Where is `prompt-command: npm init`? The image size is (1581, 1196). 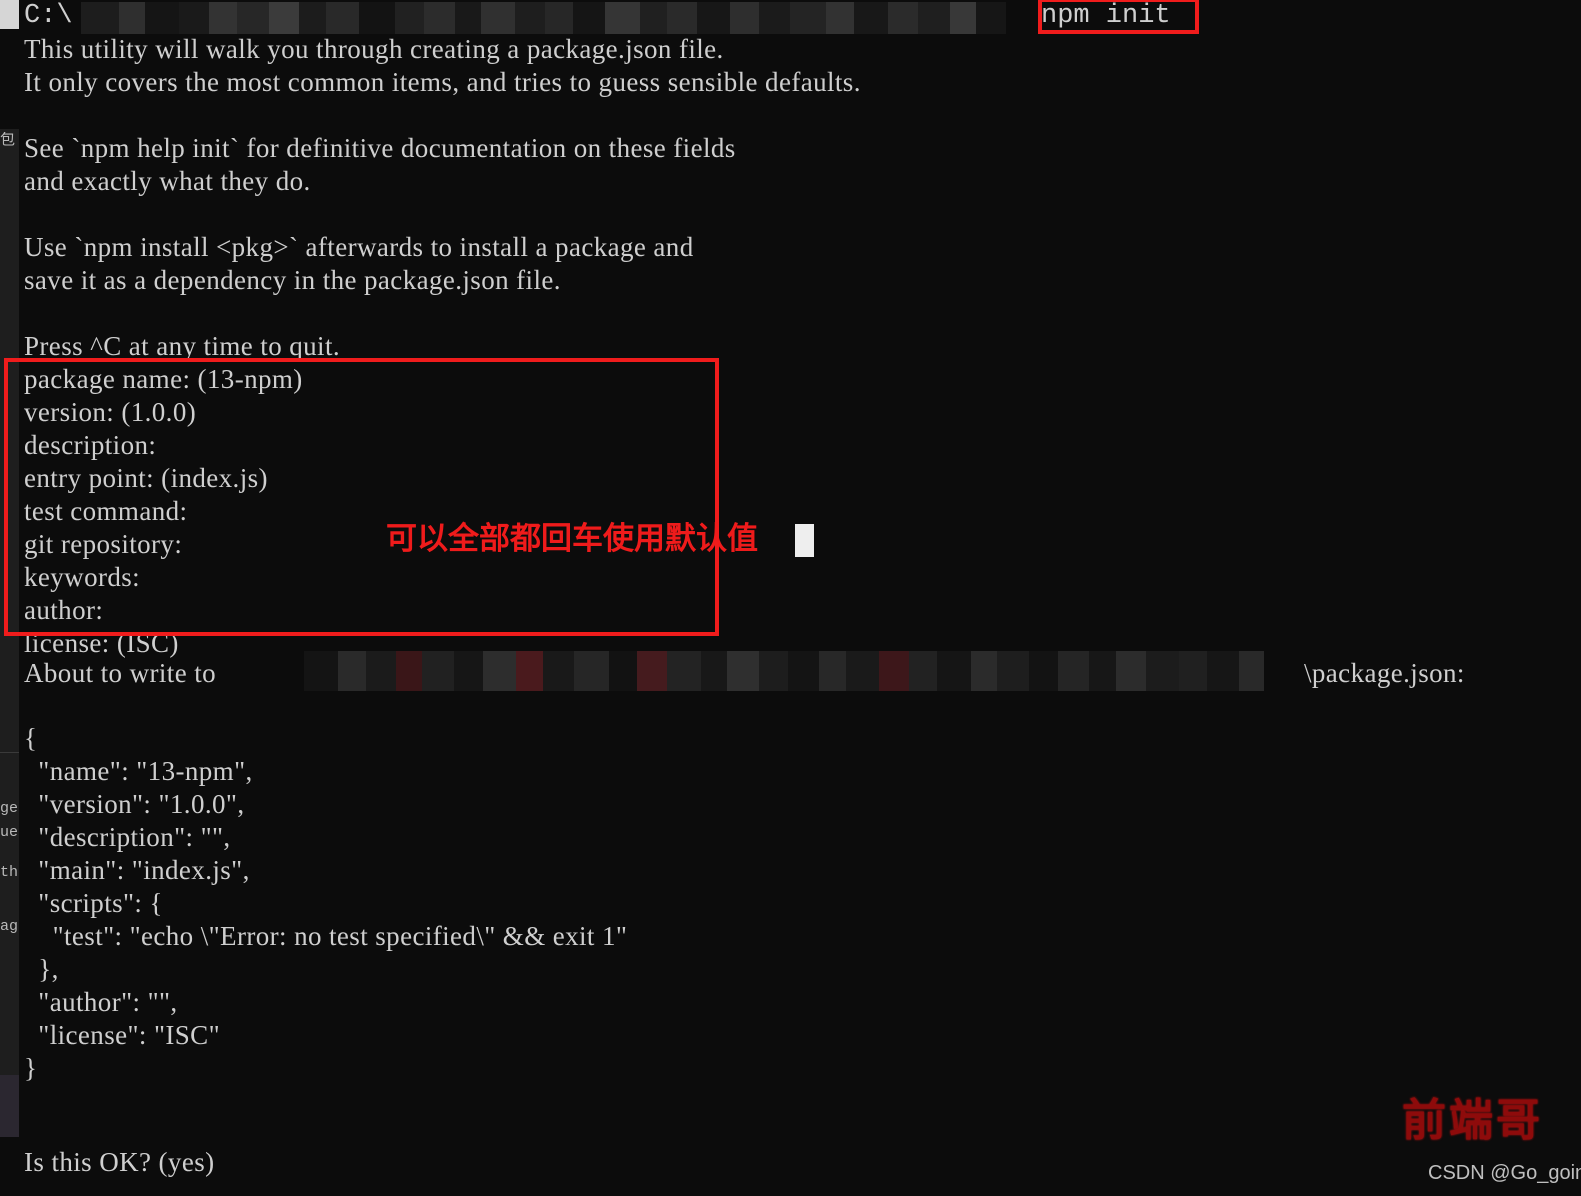
prompt-command: npm init is located at coordinates (1106, 16).